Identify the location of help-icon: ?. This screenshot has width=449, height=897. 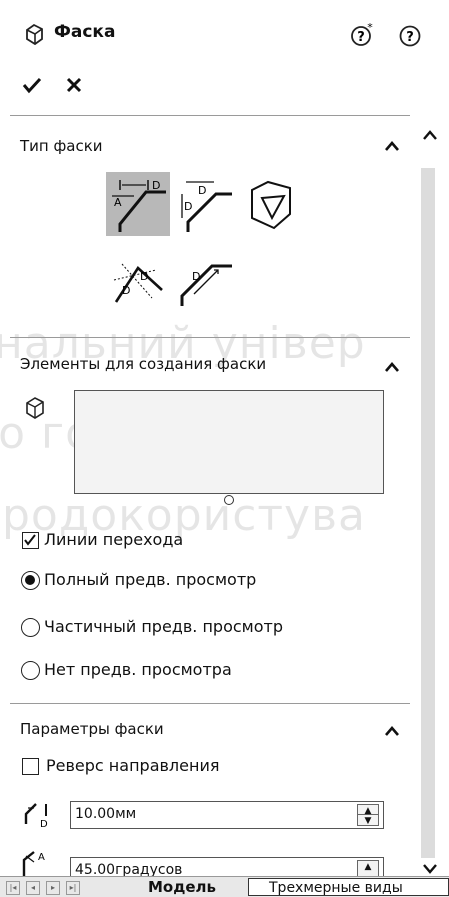
(410, 38).